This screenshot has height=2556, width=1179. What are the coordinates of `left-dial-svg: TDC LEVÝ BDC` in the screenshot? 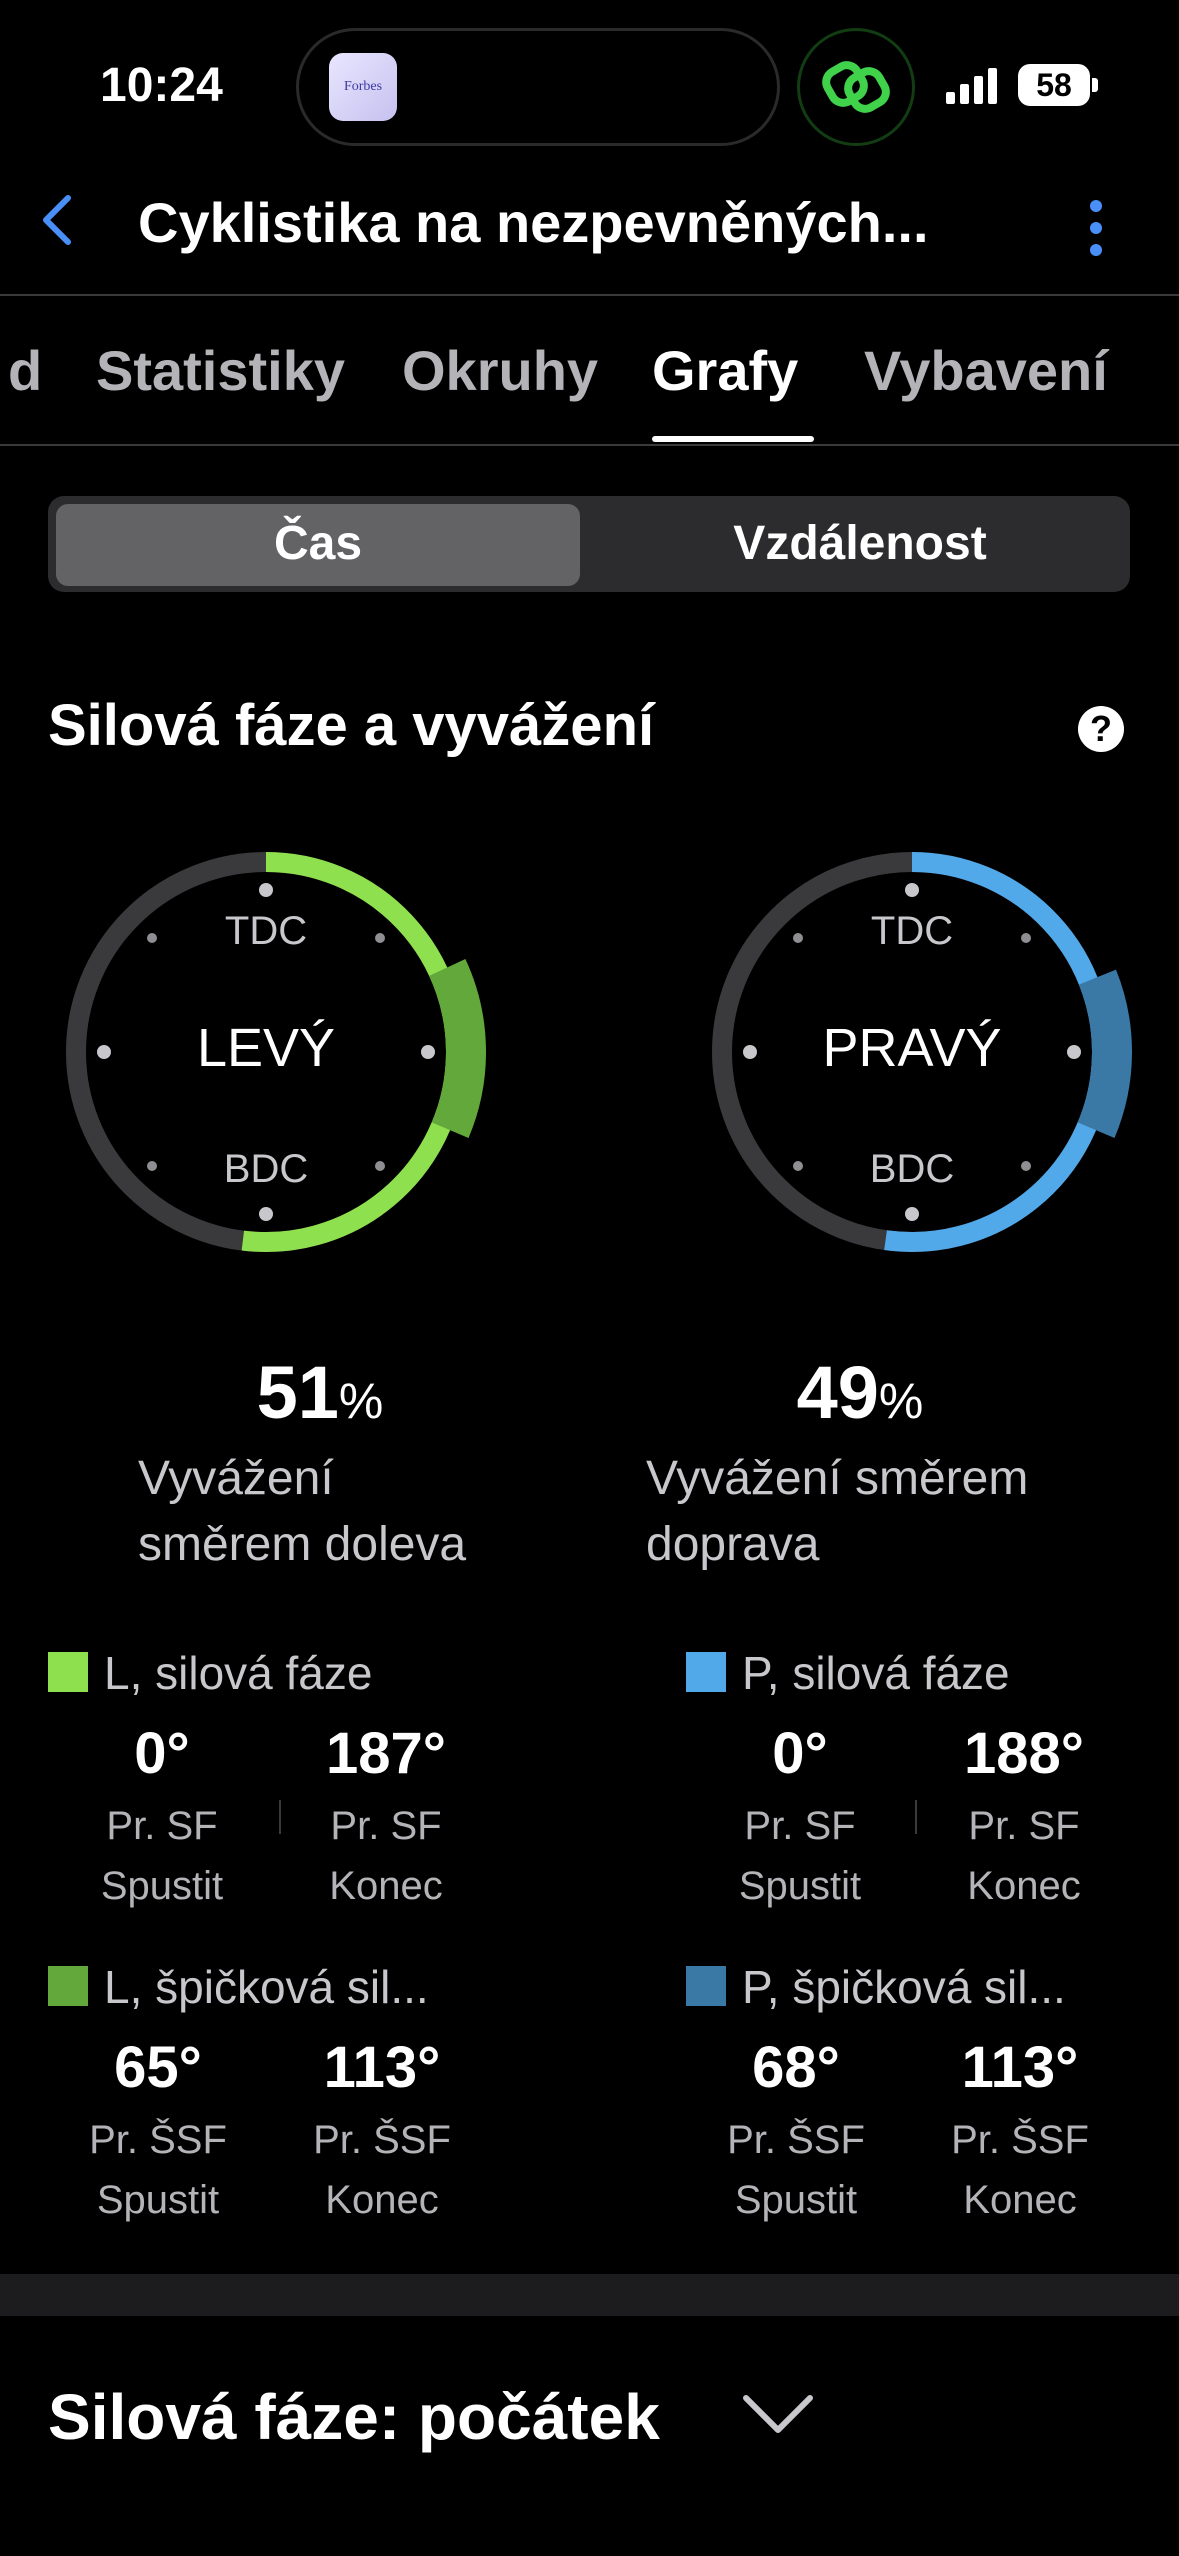 It's located at (276, 1052).